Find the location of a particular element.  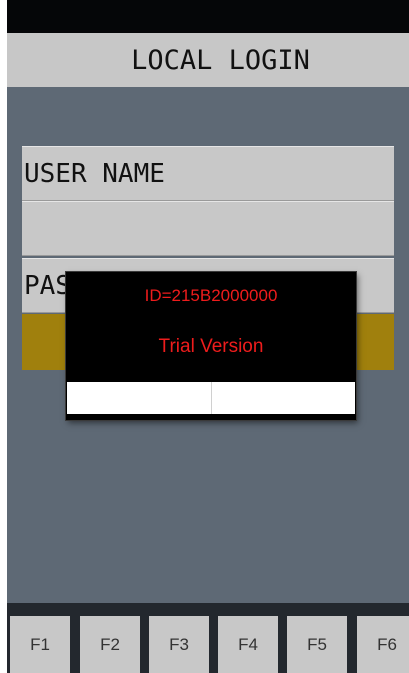

f1-button: F1 is located at coordinates (40, 644).